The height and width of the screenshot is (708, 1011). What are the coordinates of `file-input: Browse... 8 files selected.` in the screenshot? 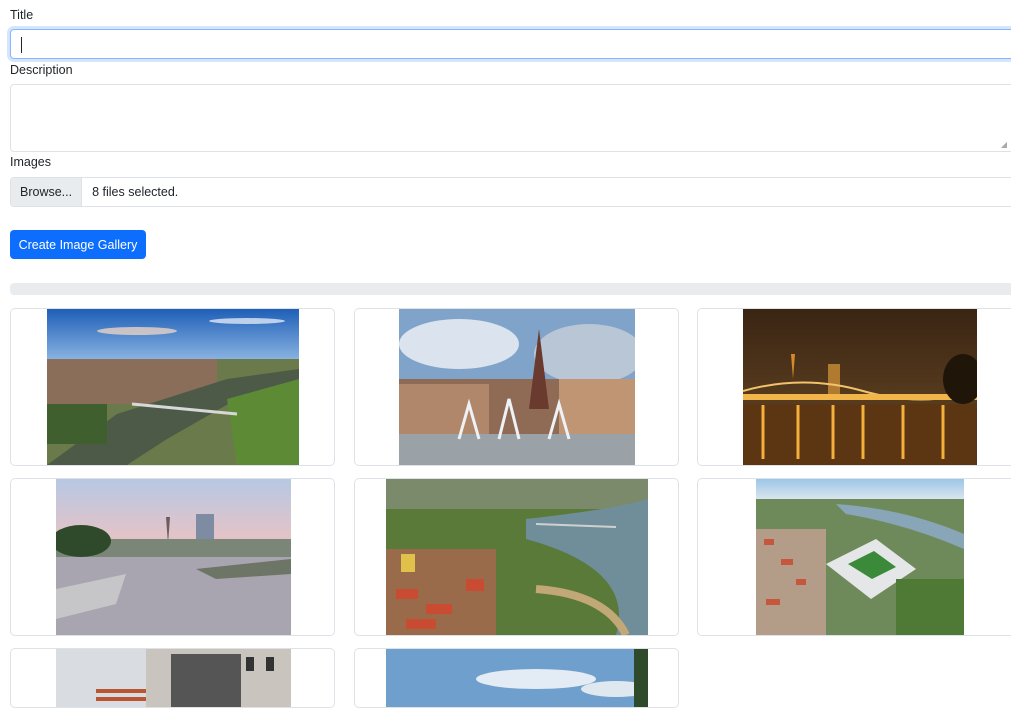 It's located at (510, 192).